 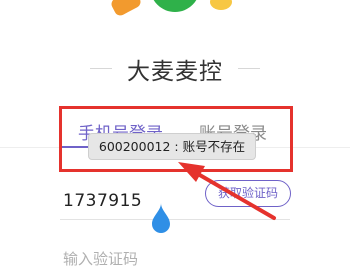 I want to click on logo-leaf-yellow, so click(x=221, y=5).